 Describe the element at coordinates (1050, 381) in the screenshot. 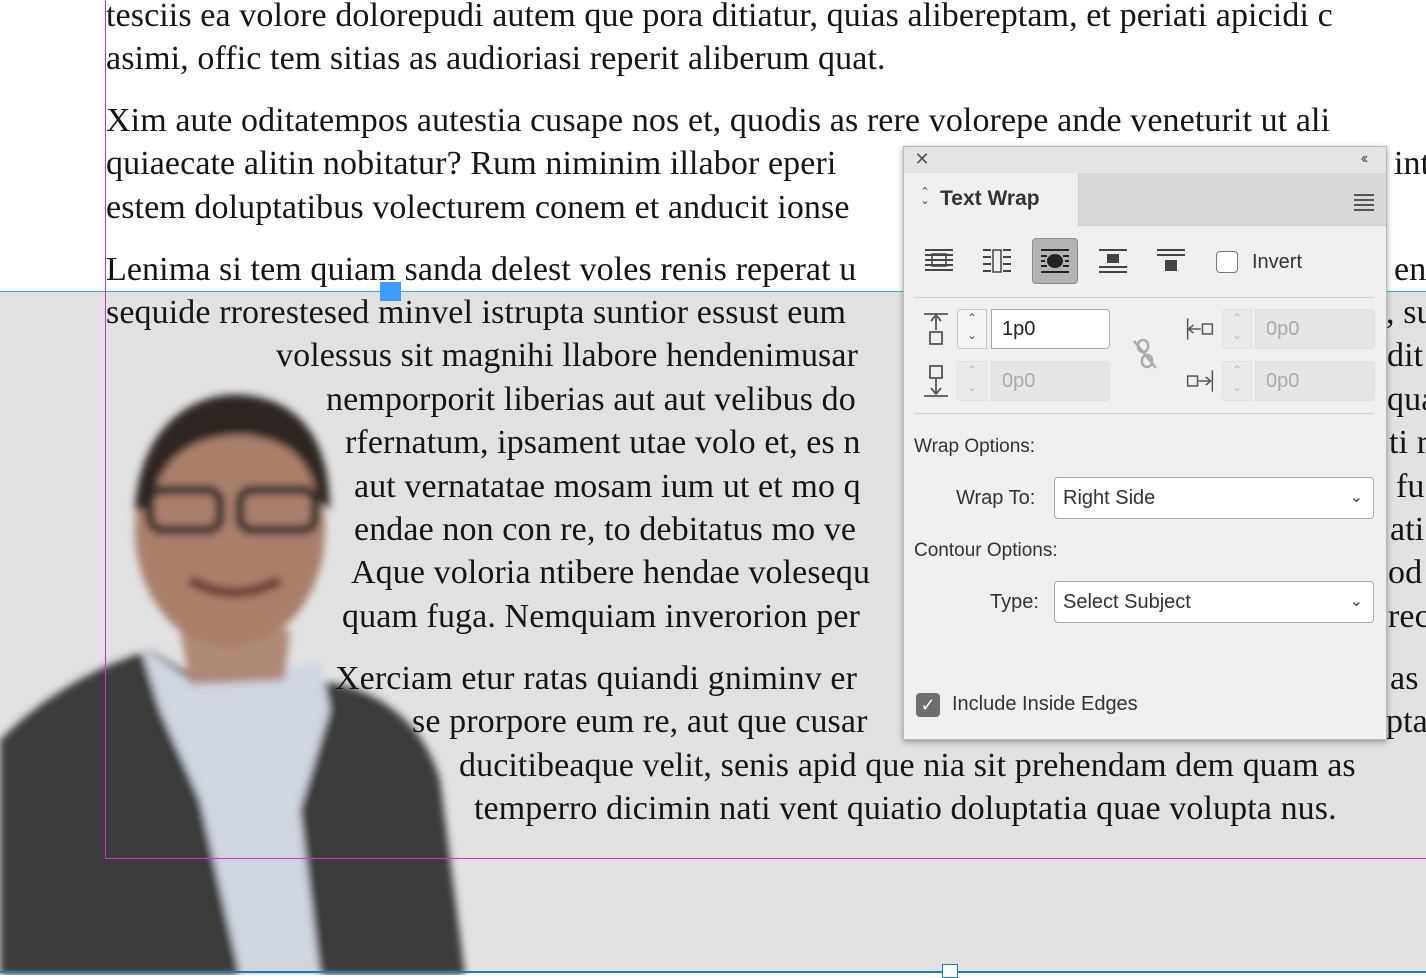

I see `bottom-offset-input: 0p0` at that location.